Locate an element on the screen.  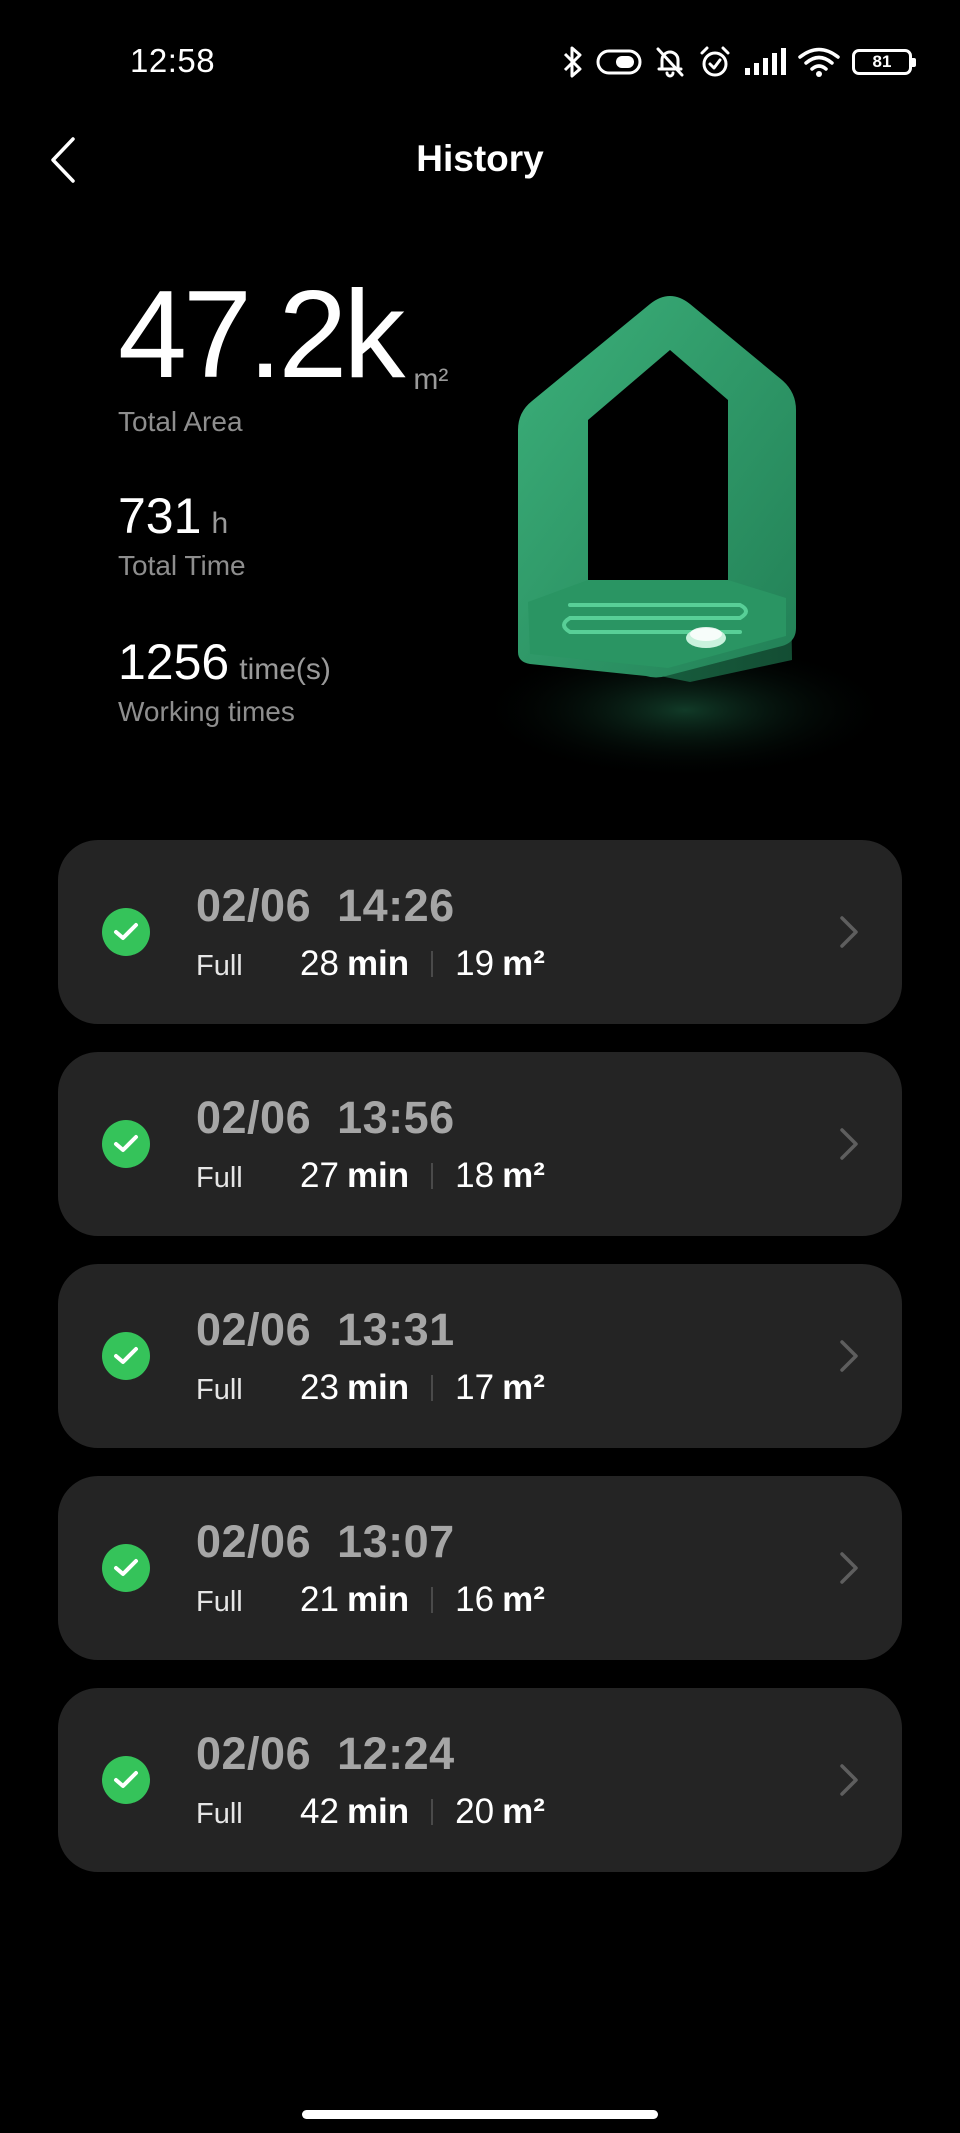
record-details: Full 27 min 18 m² is located at coordinates (370, 1178).